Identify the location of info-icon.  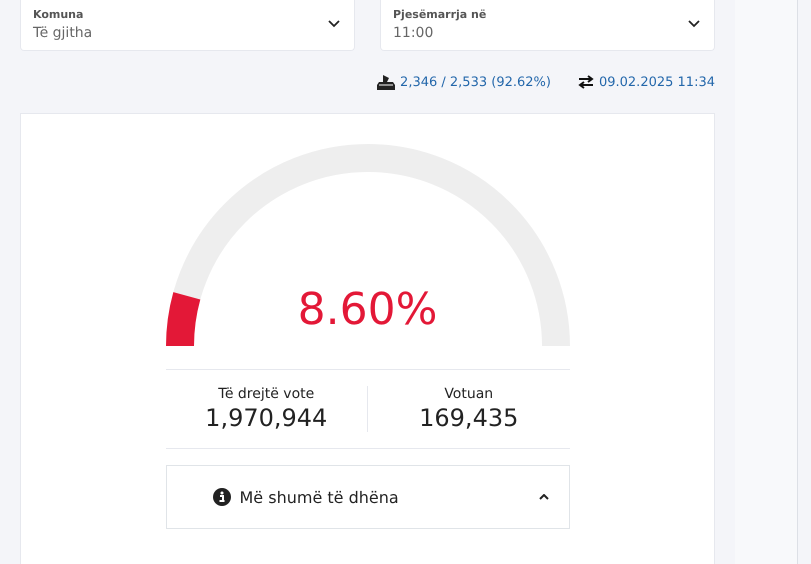
(221, 497).